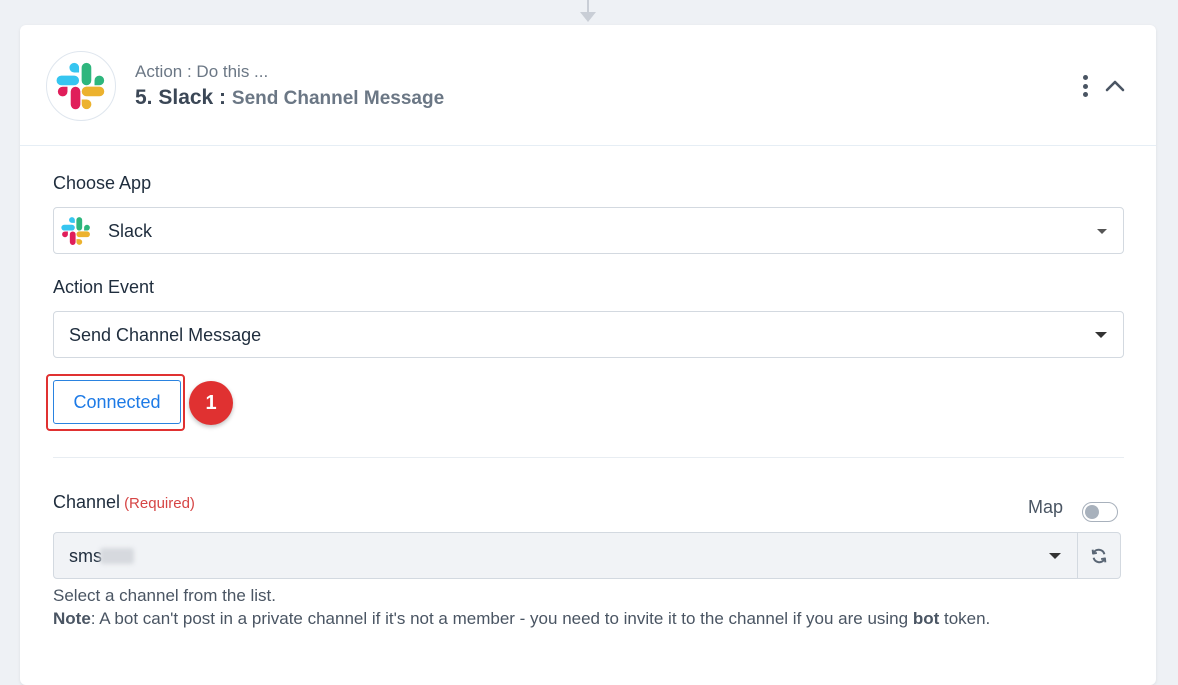 The image size is (1178, 685). What do you see at coordinates (211, 403) in the screenshot?
I see `step-number-badge: 1` at bounding box center [211, 403].